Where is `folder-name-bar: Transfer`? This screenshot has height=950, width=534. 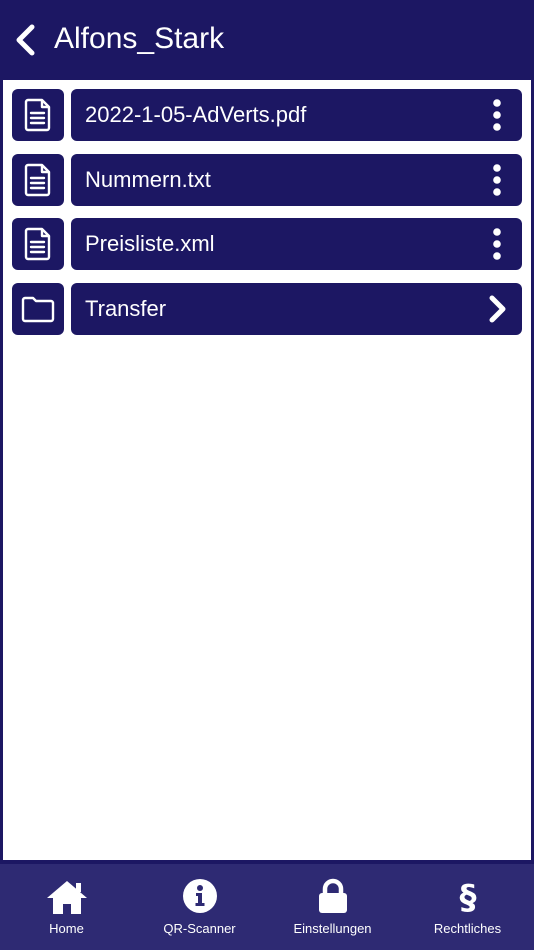
folder-name-bar: Transfer is located at coordinates (296, 309).